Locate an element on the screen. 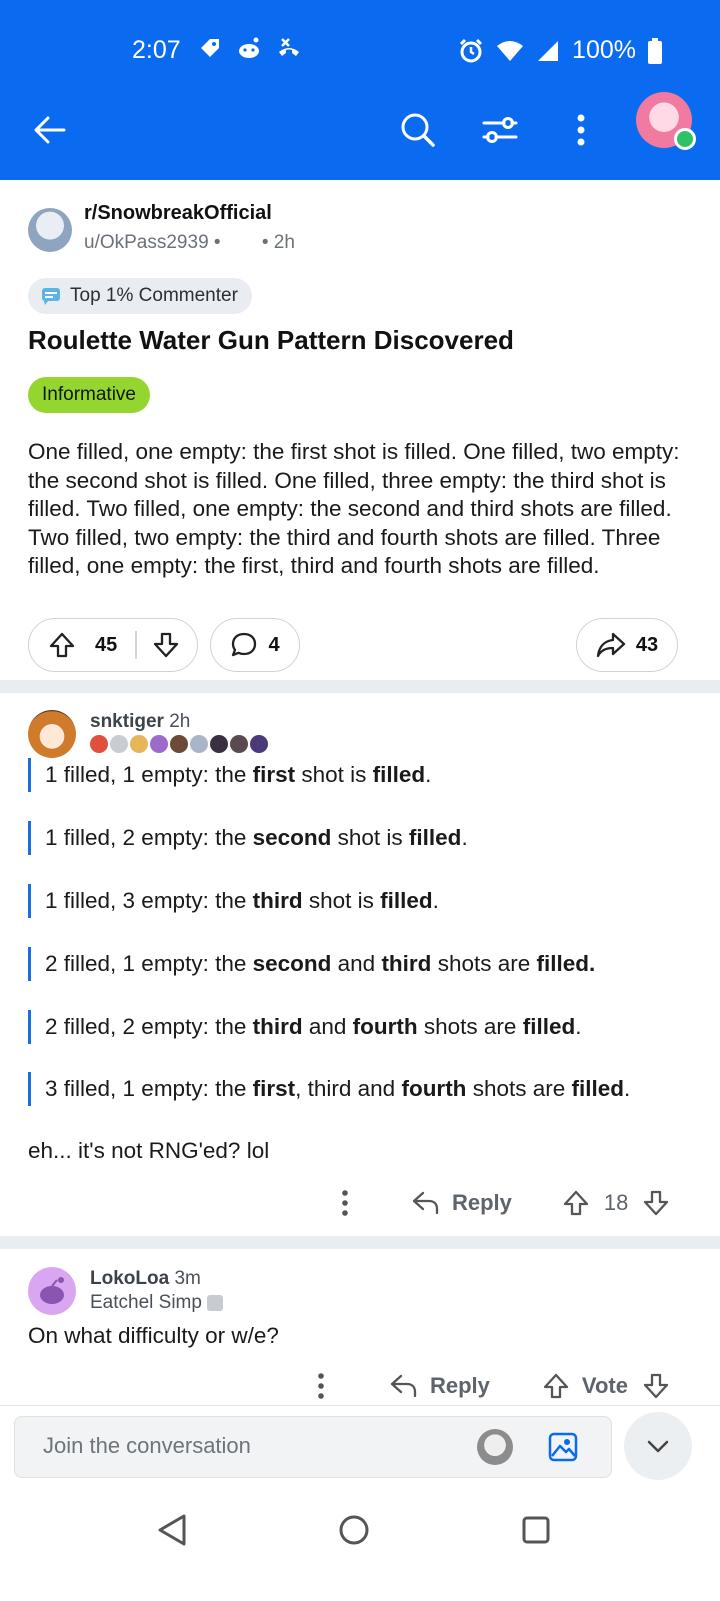 This screenshot has height=1601, width=720. quote-text-segment: 3 filled, 1 empty: the is located at coordinates (149, 1088).